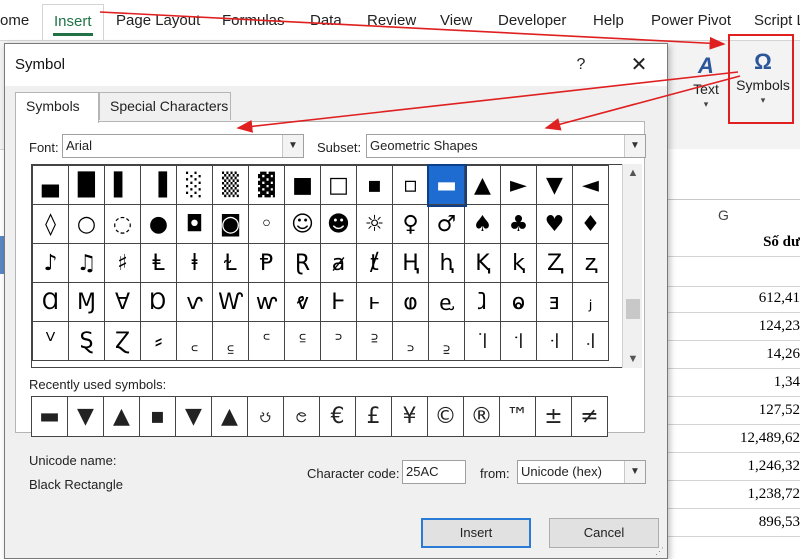  I want to click on symbol-cell: ⱨ, so click(446, 263).